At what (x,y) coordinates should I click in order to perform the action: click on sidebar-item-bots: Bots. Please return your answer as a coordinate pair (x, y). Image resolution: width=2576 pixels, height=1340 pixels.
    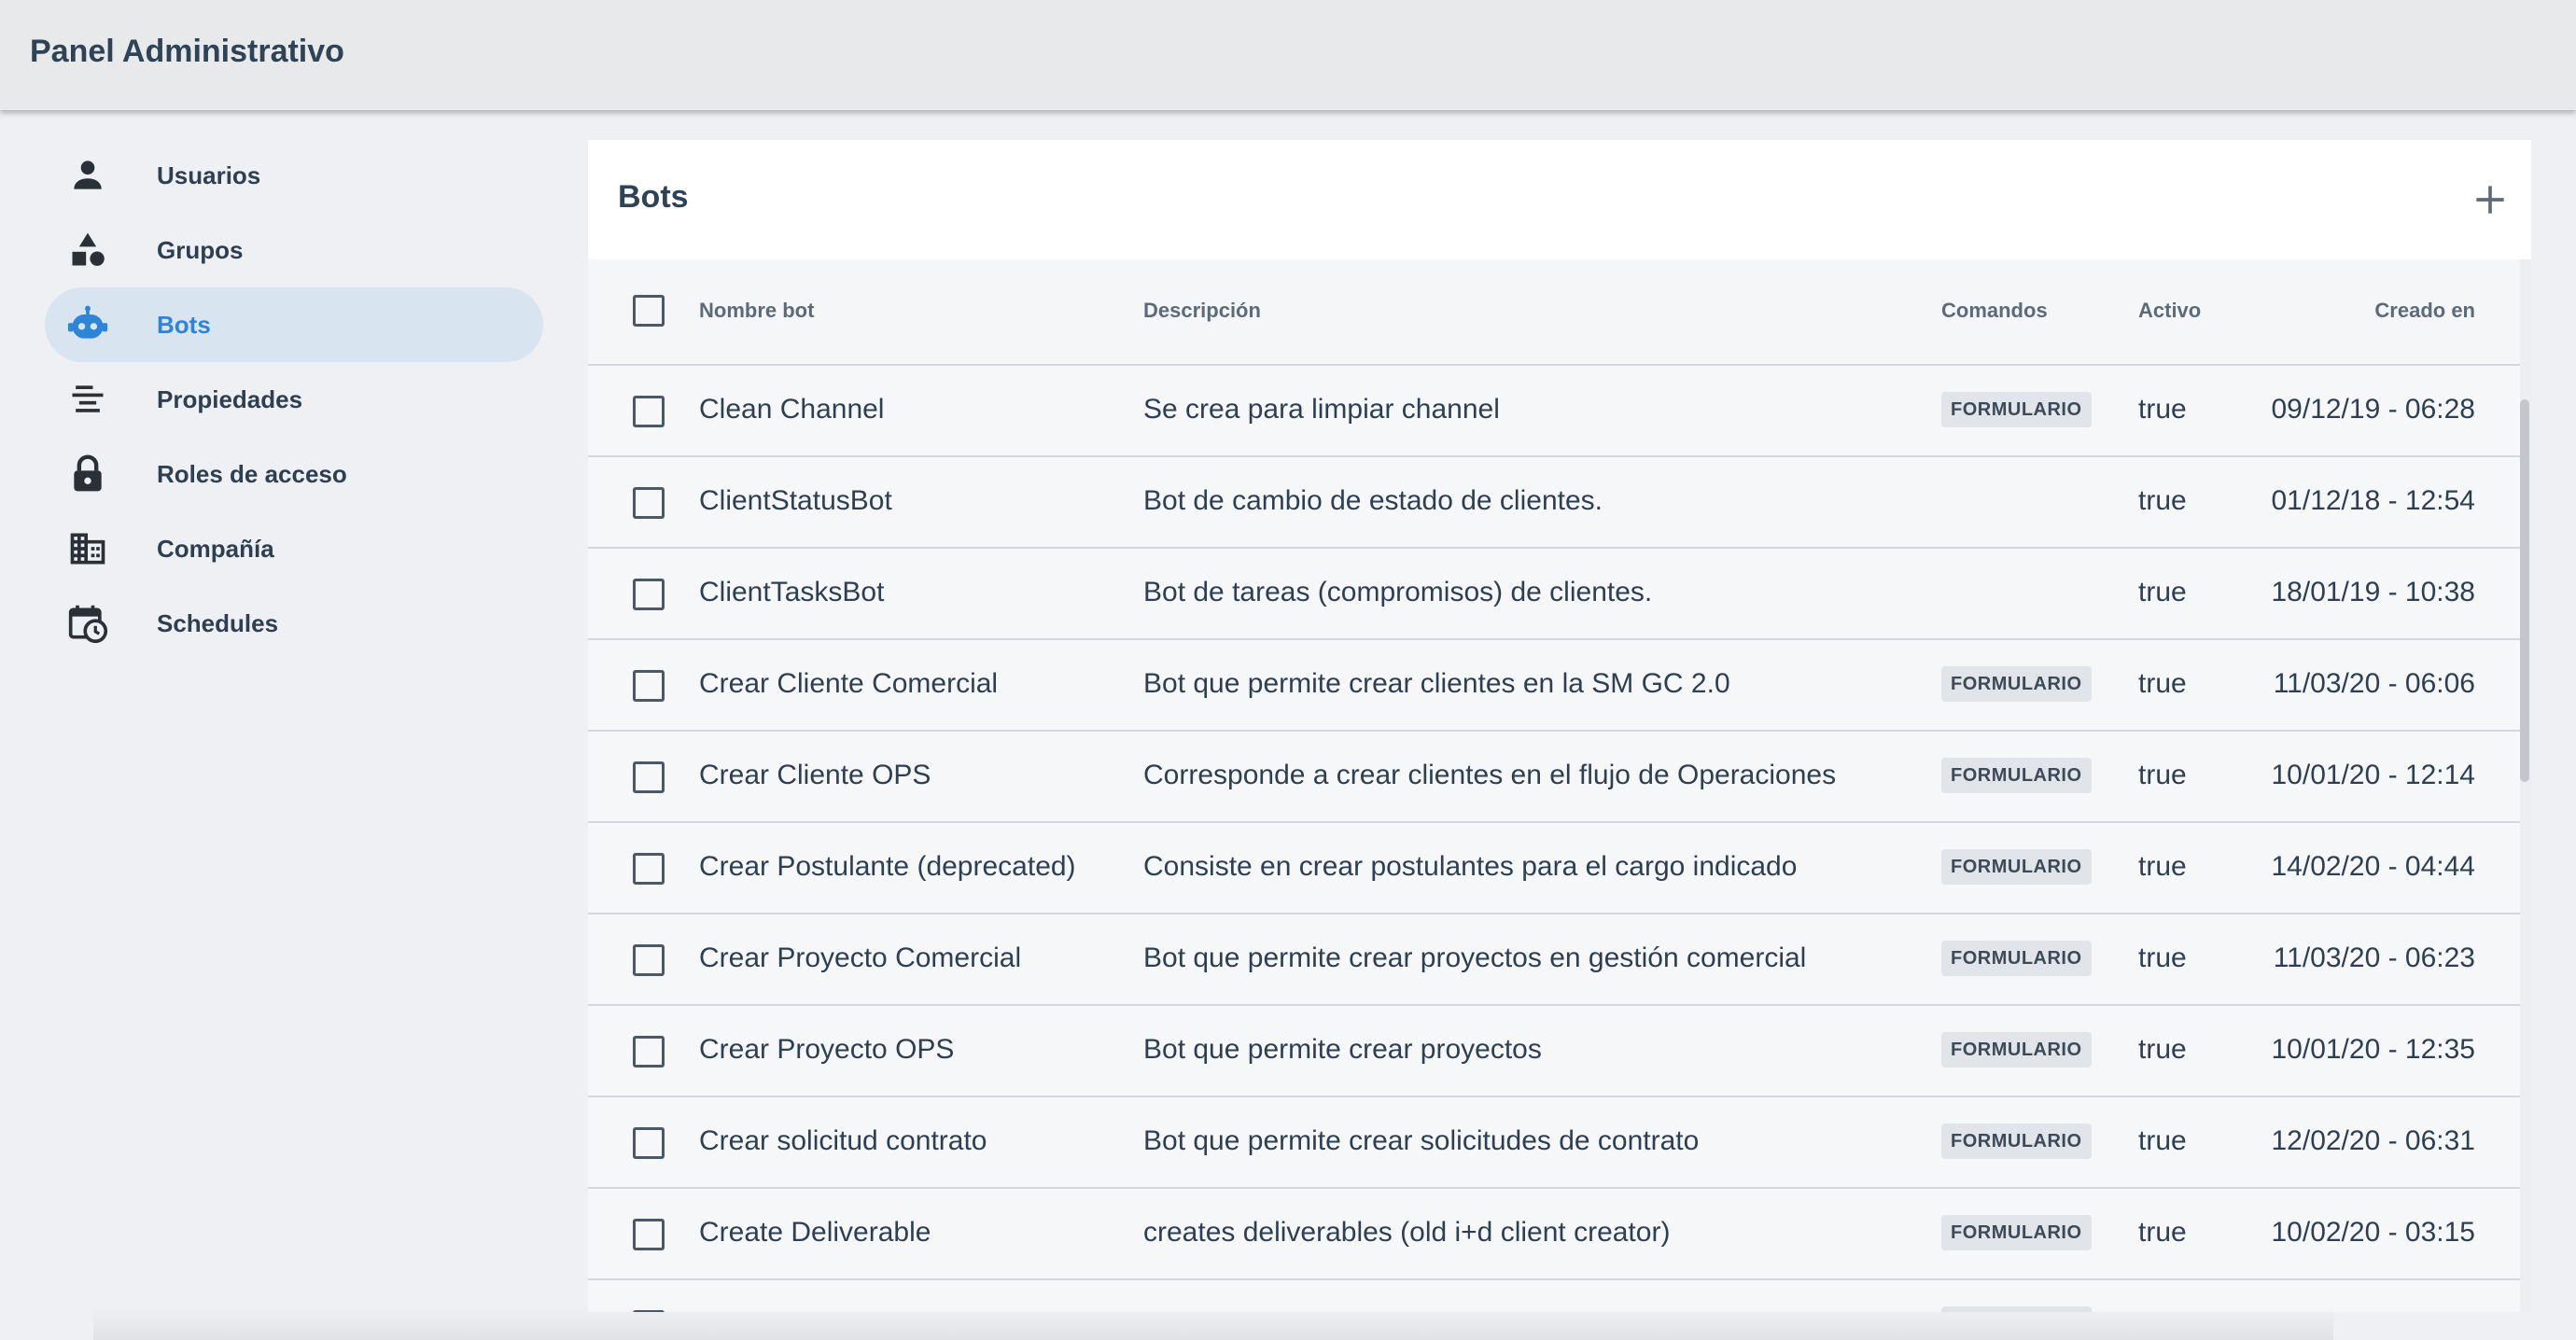
    Looking at the image, I should click on (294, 324).